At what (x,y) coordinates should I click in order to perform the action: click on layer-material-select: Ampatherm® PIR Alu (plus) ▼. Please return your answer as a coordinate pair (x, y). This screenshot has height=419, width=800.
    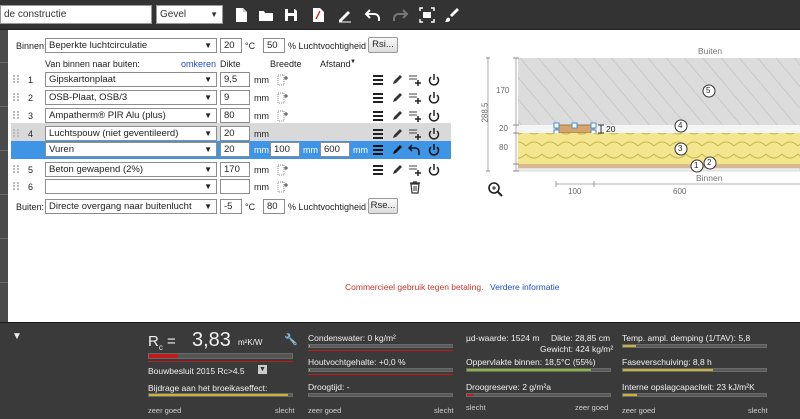
    Looking at the image, I should click on (131, 115).